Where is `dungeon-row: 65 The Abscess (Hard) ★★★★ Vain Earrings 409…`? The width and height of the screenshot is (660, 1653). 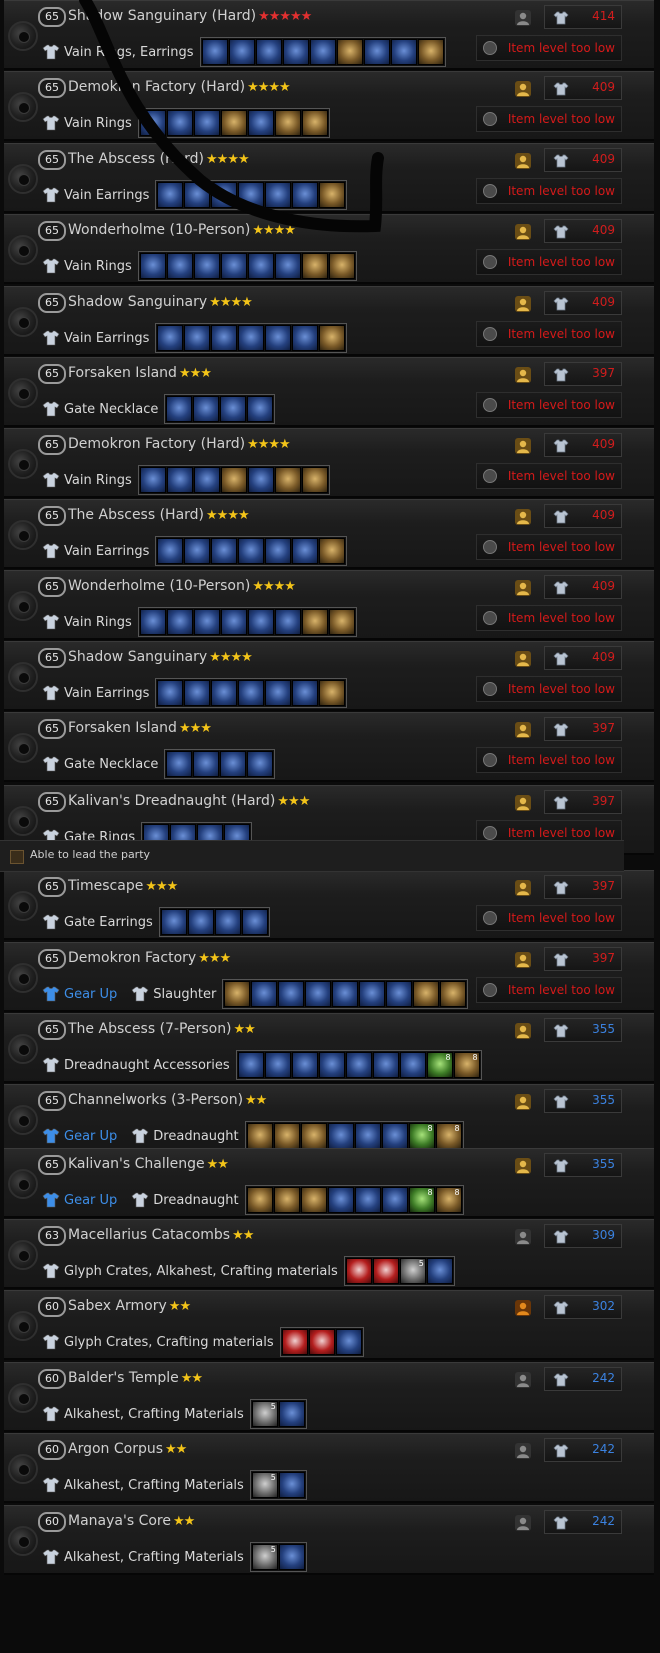 dungeon-row: 65 The Abscess (Hard) ★★★★ Vain Earrings 409… is located at coordinates (329, 534).